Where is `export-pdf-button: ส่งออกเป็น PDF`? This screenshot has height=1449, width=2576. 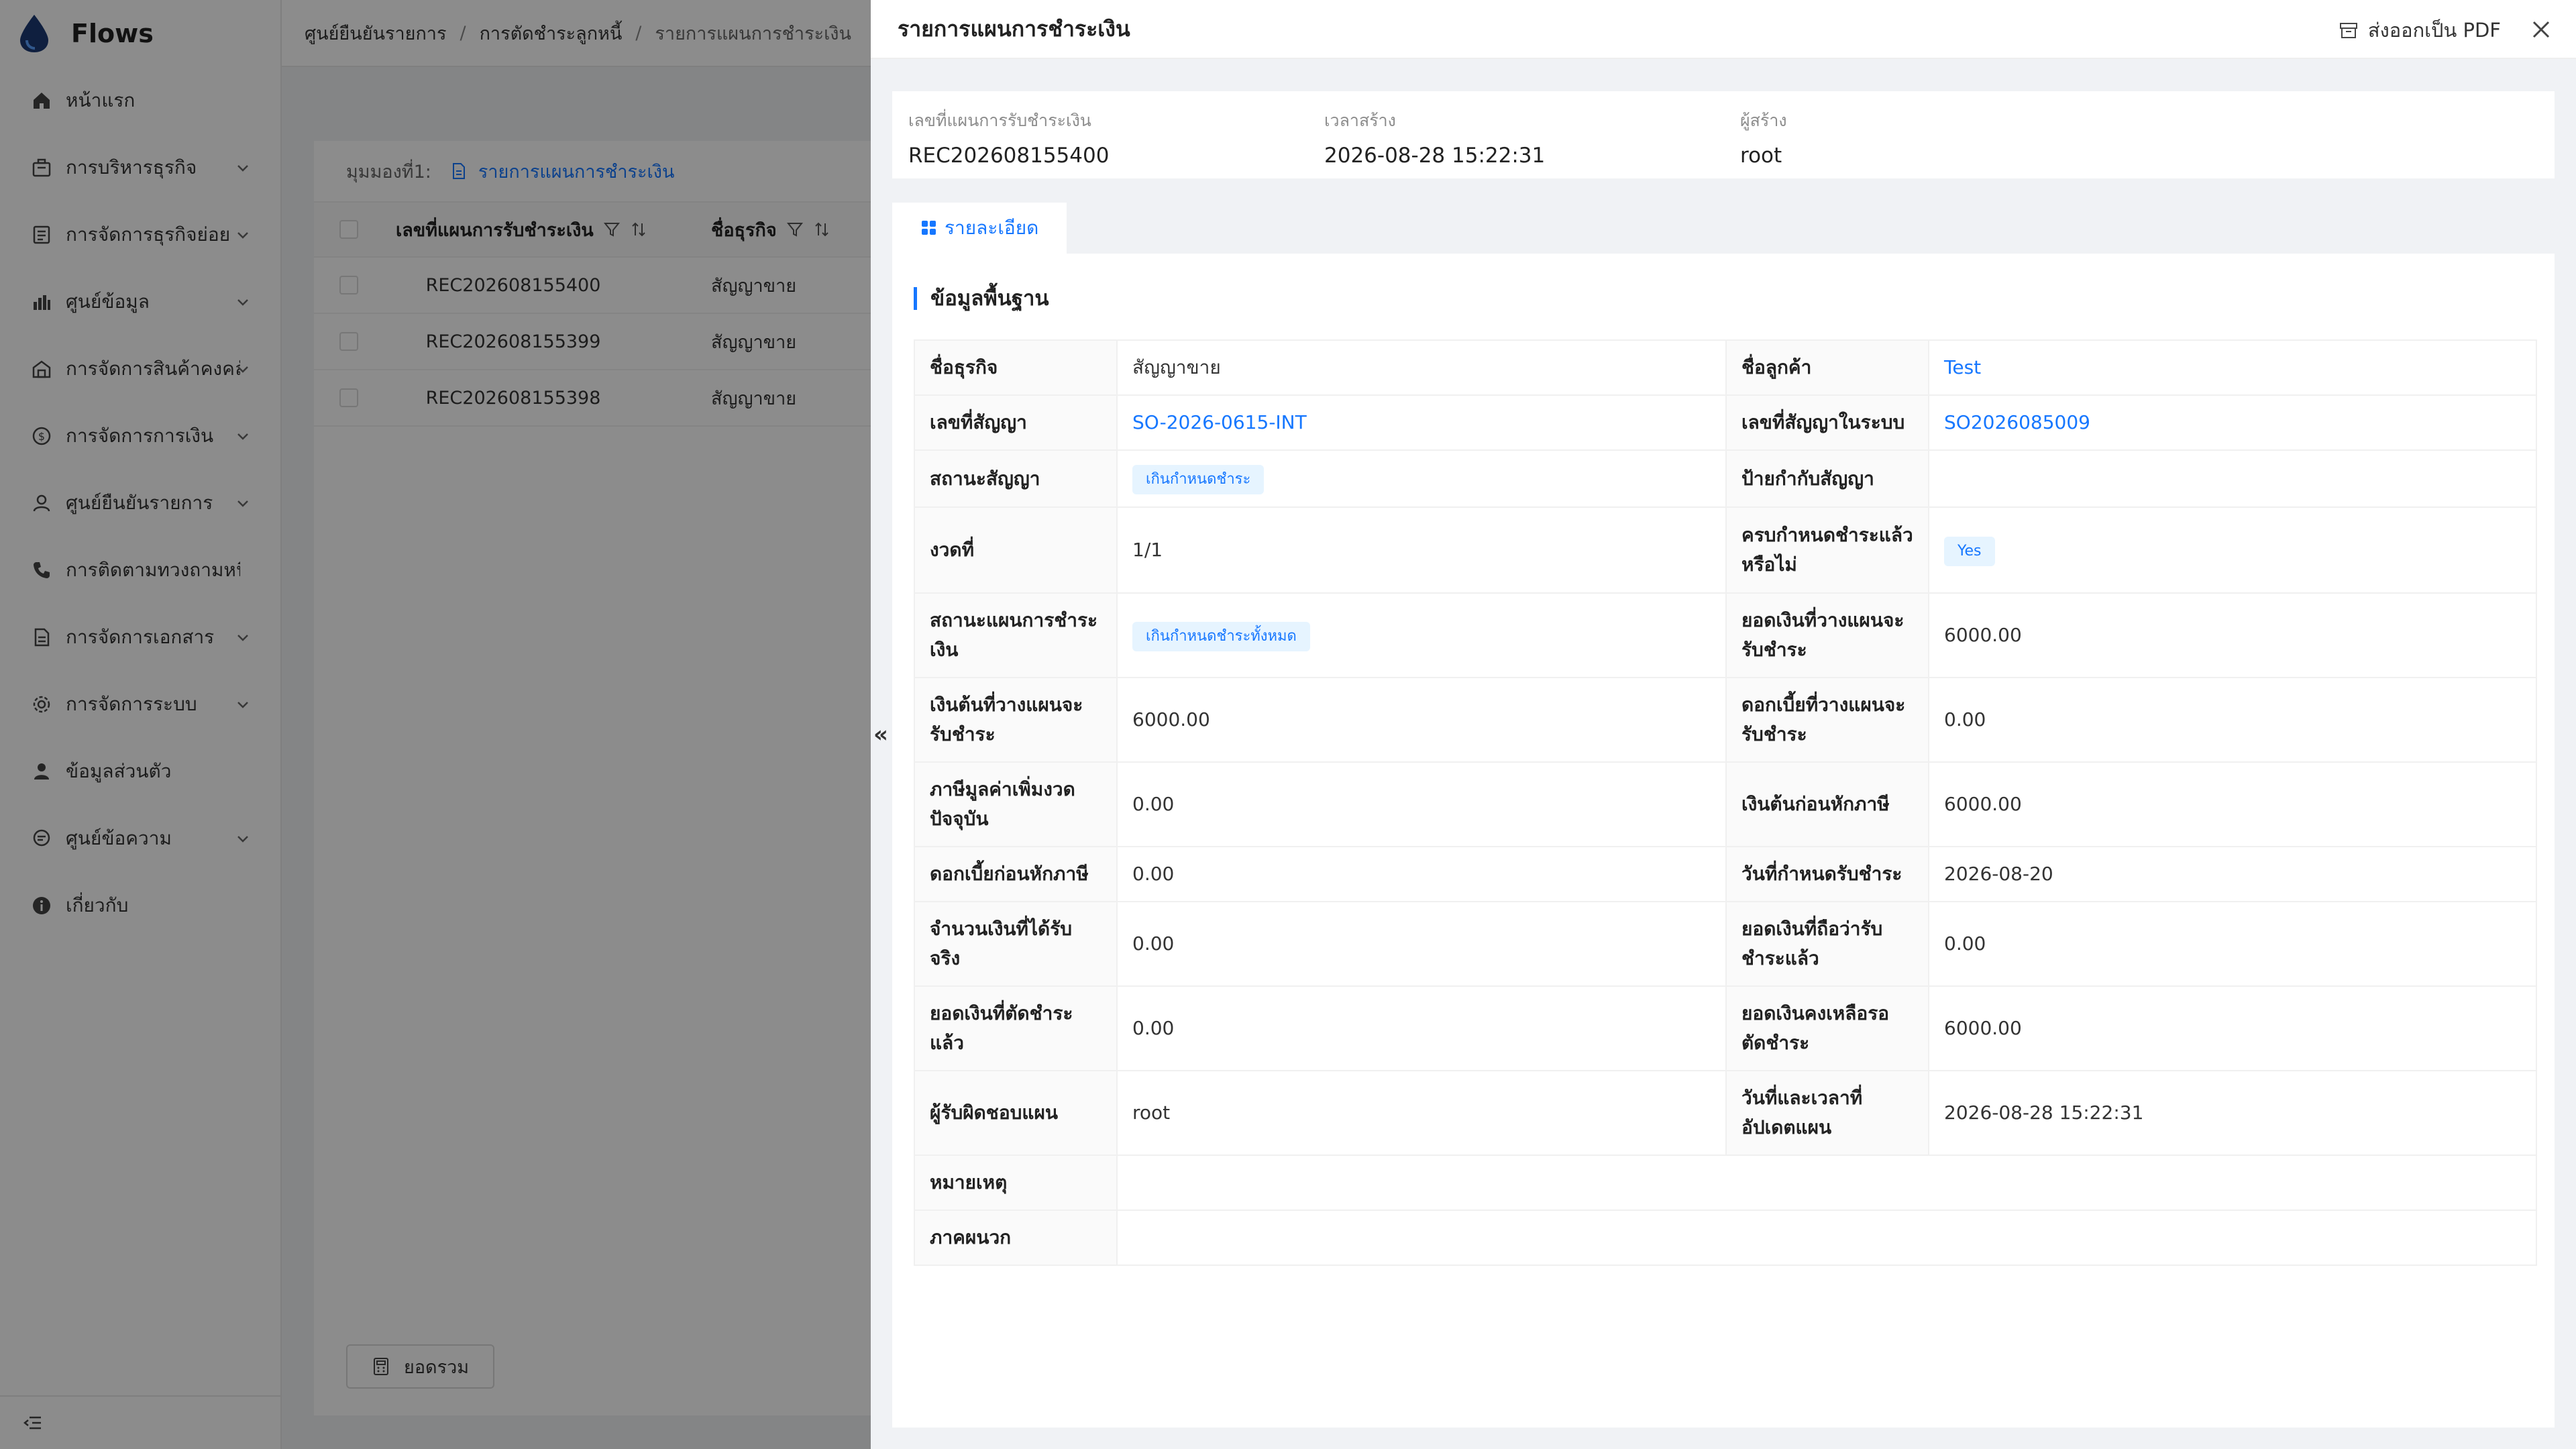
export-pdf-button: ส่งออกเป็น PDF is located at coordinates (2420, 30).